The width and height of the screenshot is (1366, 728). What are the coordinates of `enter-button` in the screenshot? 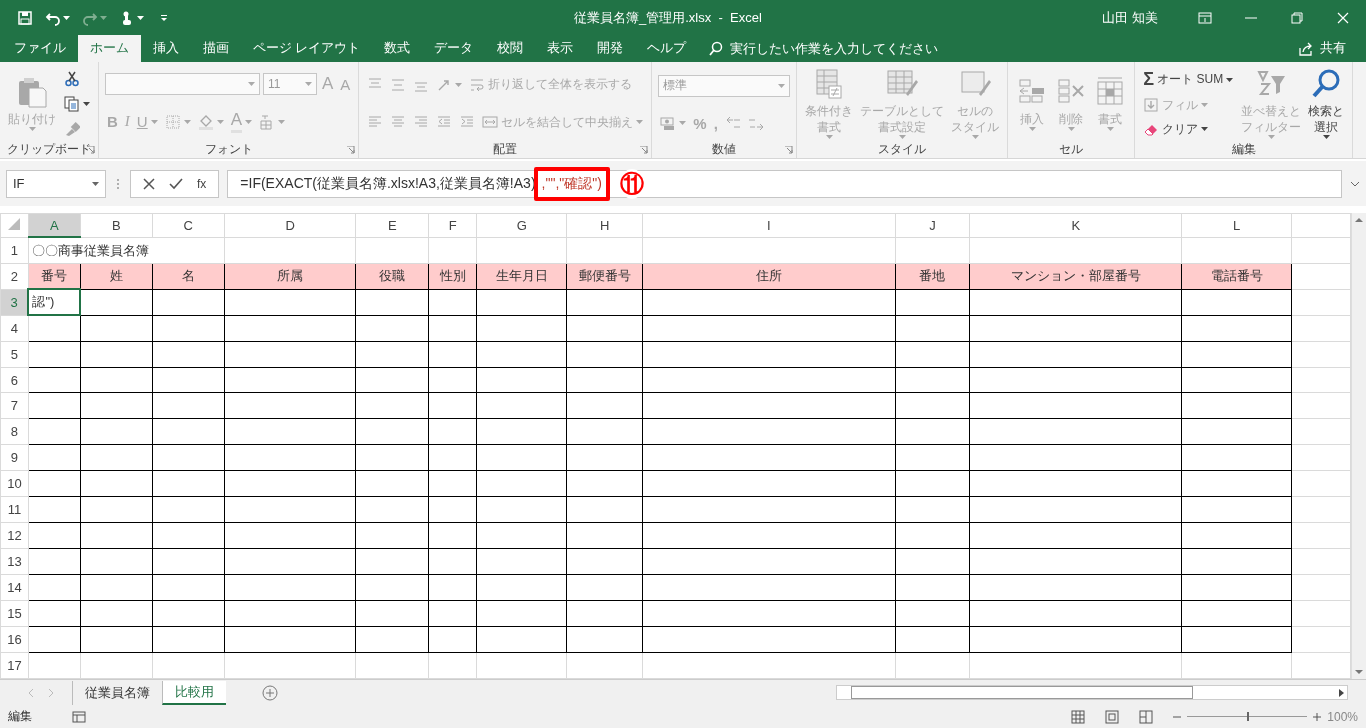 It's located at (176, 183).